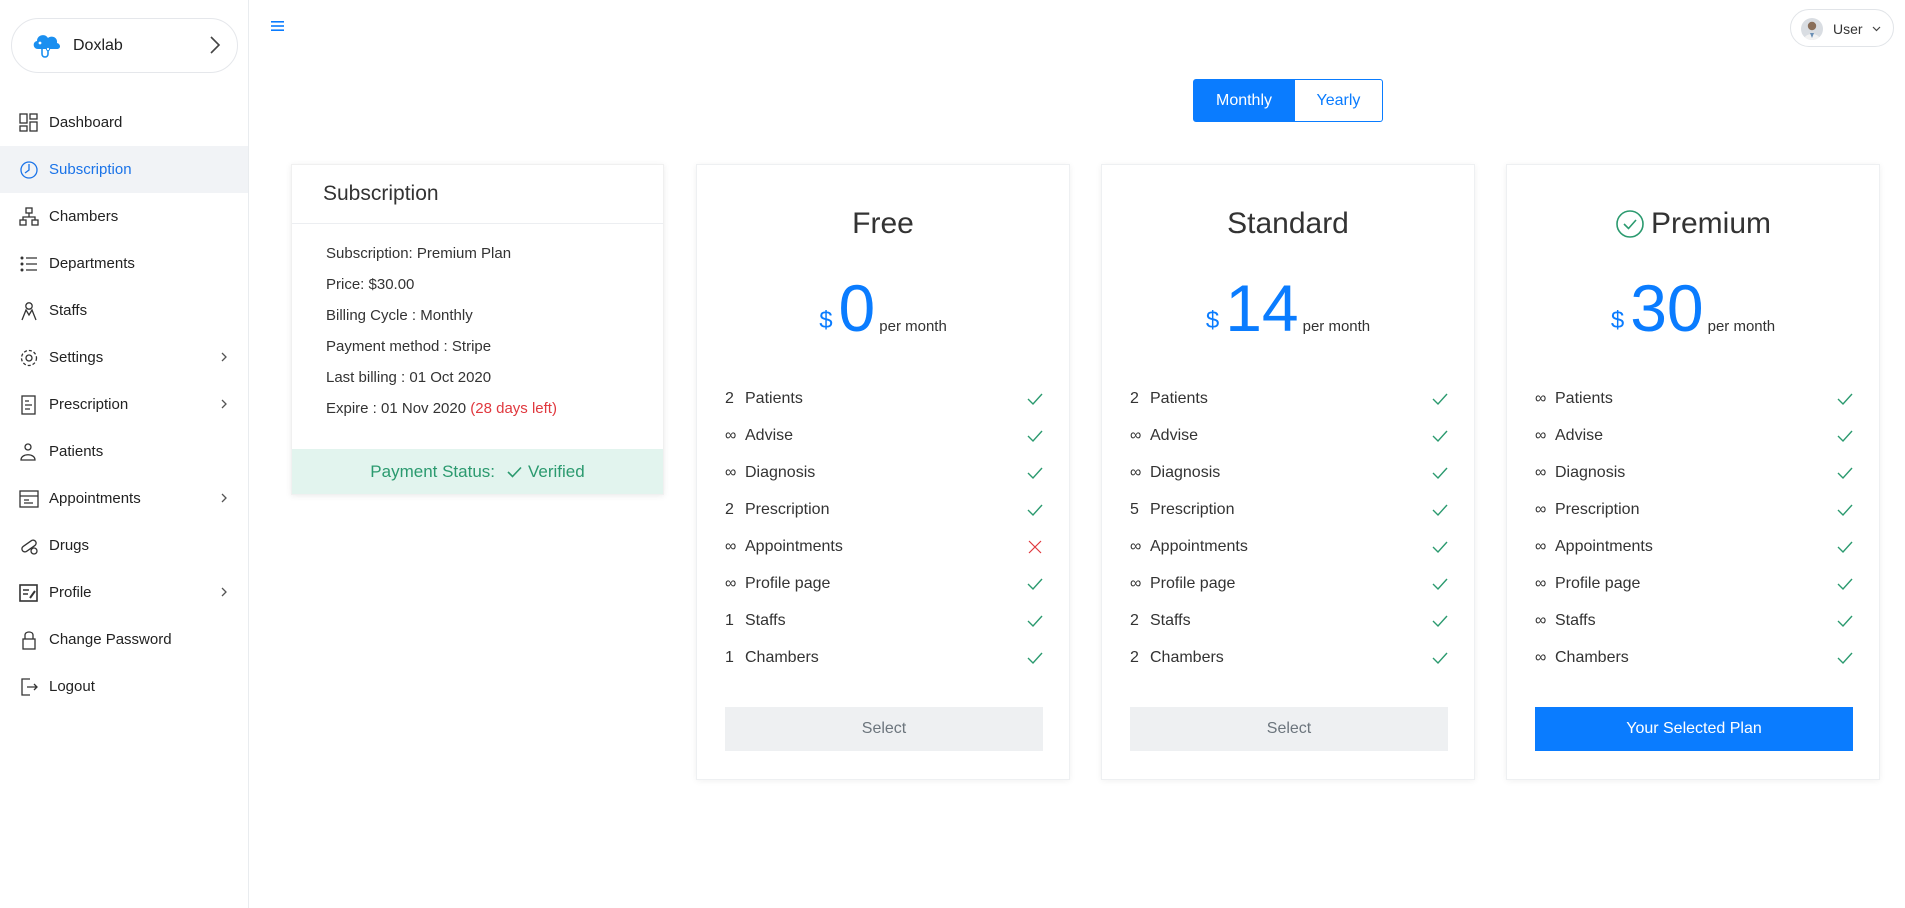 The height and width of the screenshot is (908, 1905). I want to click on plan-title: Premium, so click(1693, 224).